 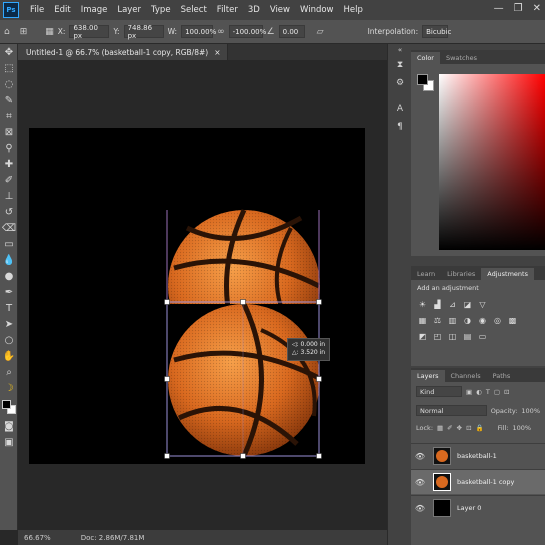 What do you see at coordinates (9, 340) in the screenshot?
I see `shape-tool-icon: ○` at bounding box center [9, 340].